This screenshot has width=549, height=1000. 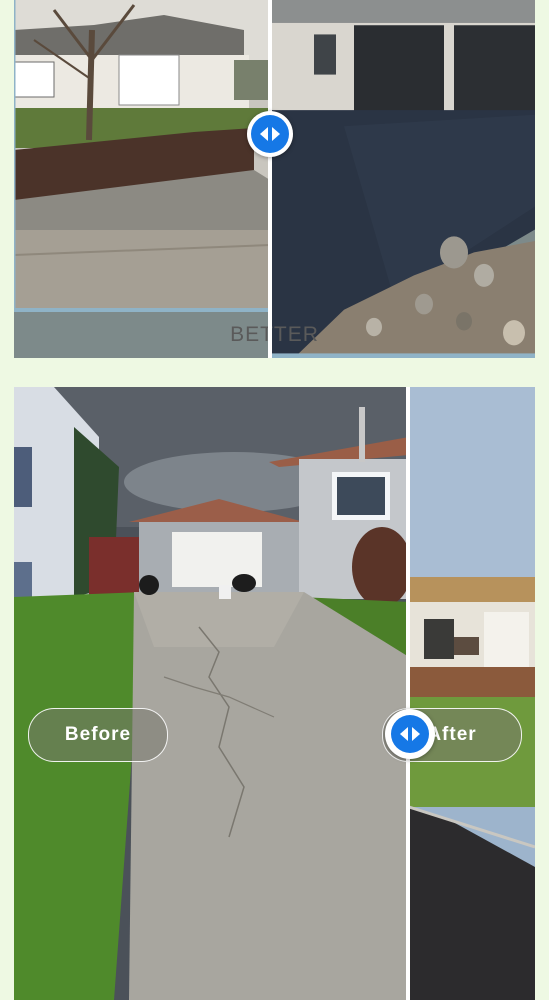 I want to click on before-photo-house-yard, so click(x=142, y=156).